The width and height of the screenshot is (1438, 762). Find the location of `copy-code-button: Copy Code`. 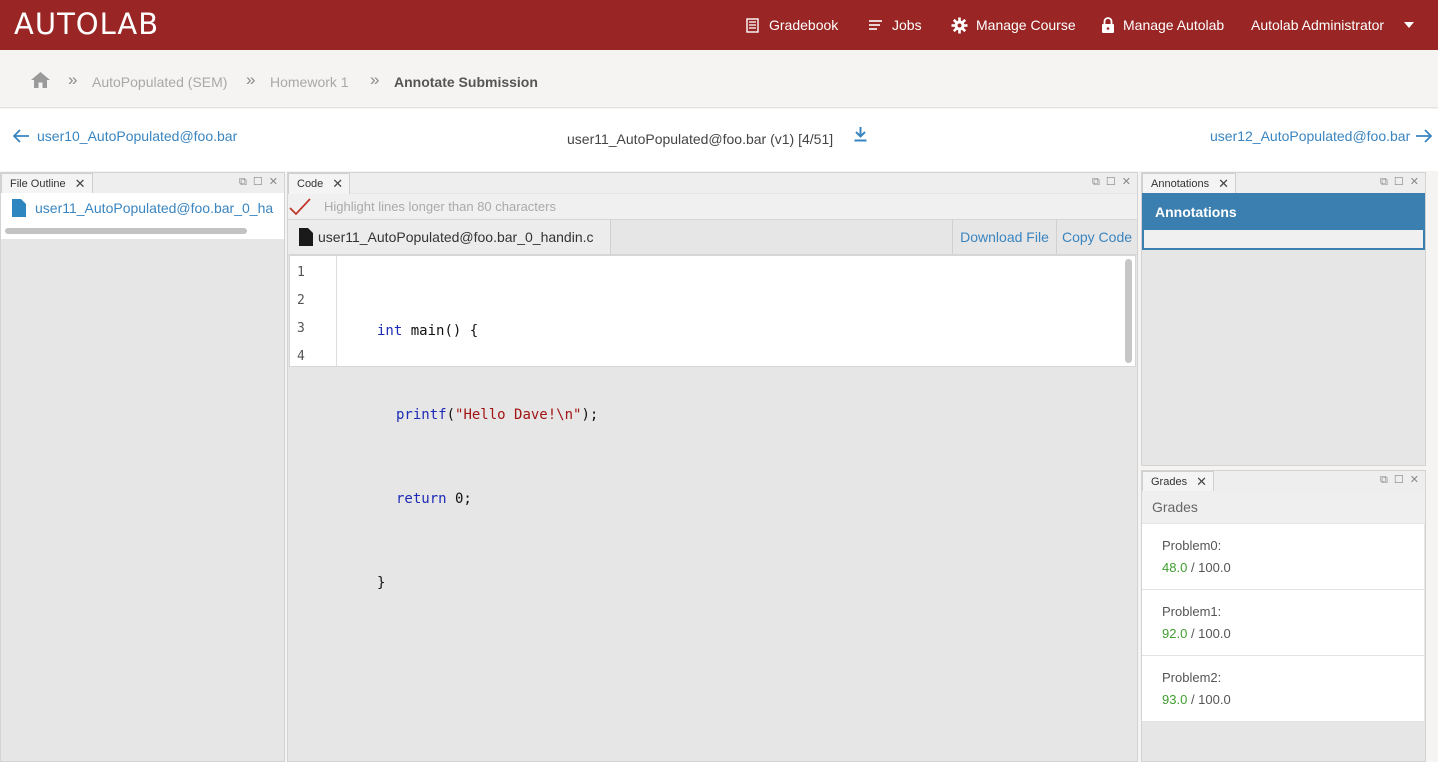

copy-code-button: Copy Code is located at coordinates (1096, 237).